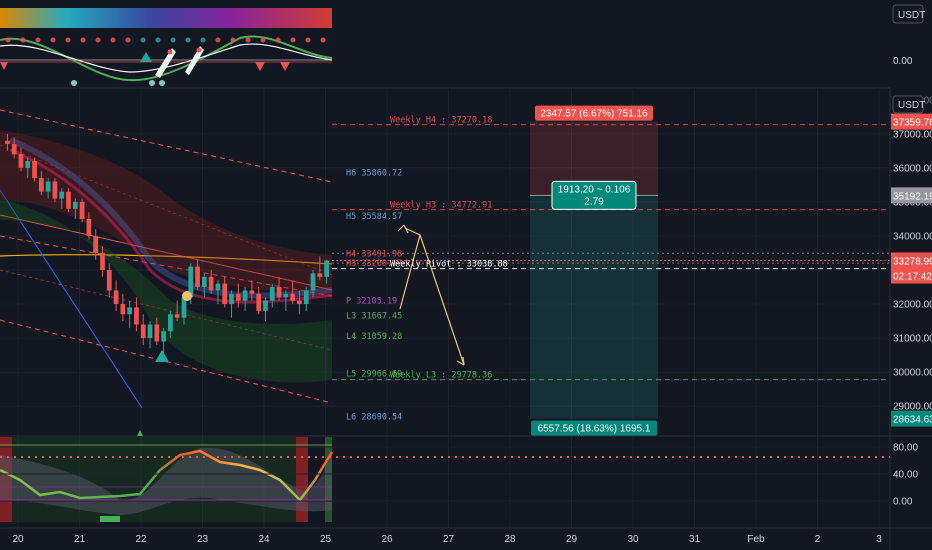  I want to click on upper-target-tag: 37359.76, so click(912, 123).